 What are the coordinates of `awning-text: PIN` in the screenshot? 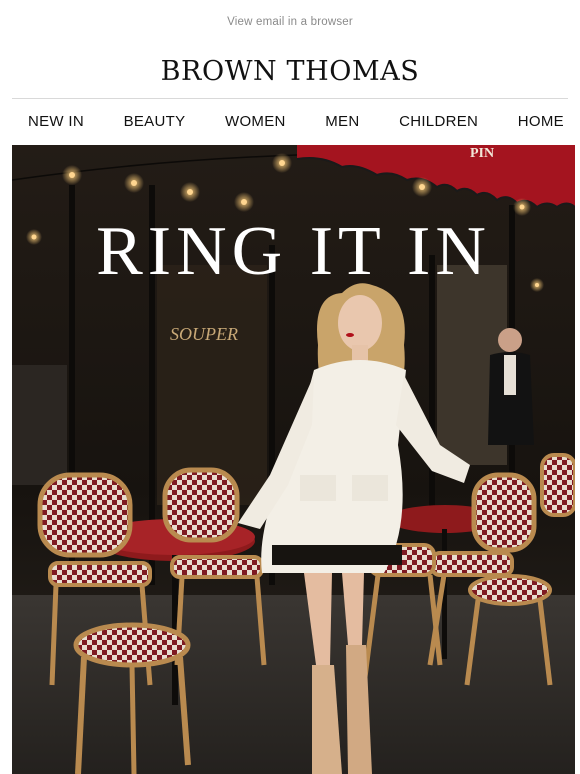 It's located at (482, 153).